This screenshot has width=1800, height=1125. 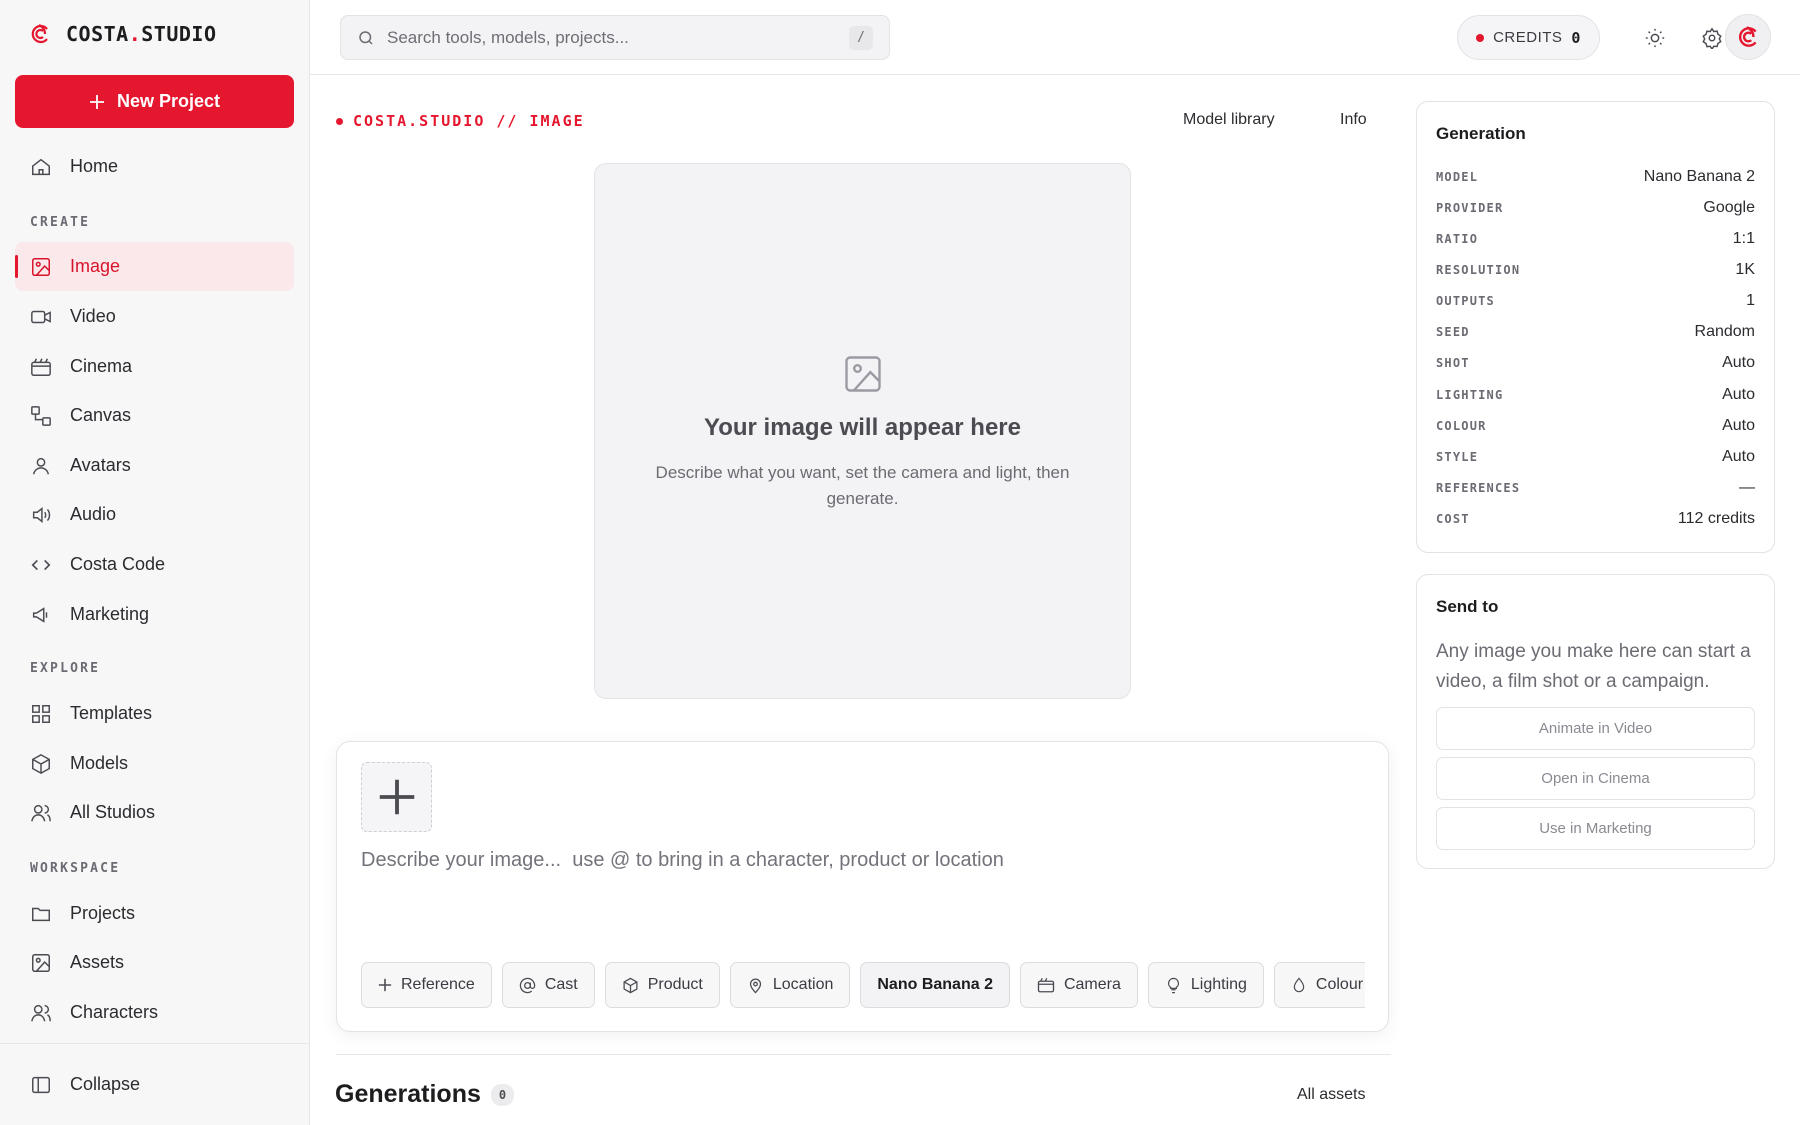 What do you see at coordinates (105, 1084) in the screenshot?
I see `collapse-label: Collapse` at bounding box center [105, 1084].